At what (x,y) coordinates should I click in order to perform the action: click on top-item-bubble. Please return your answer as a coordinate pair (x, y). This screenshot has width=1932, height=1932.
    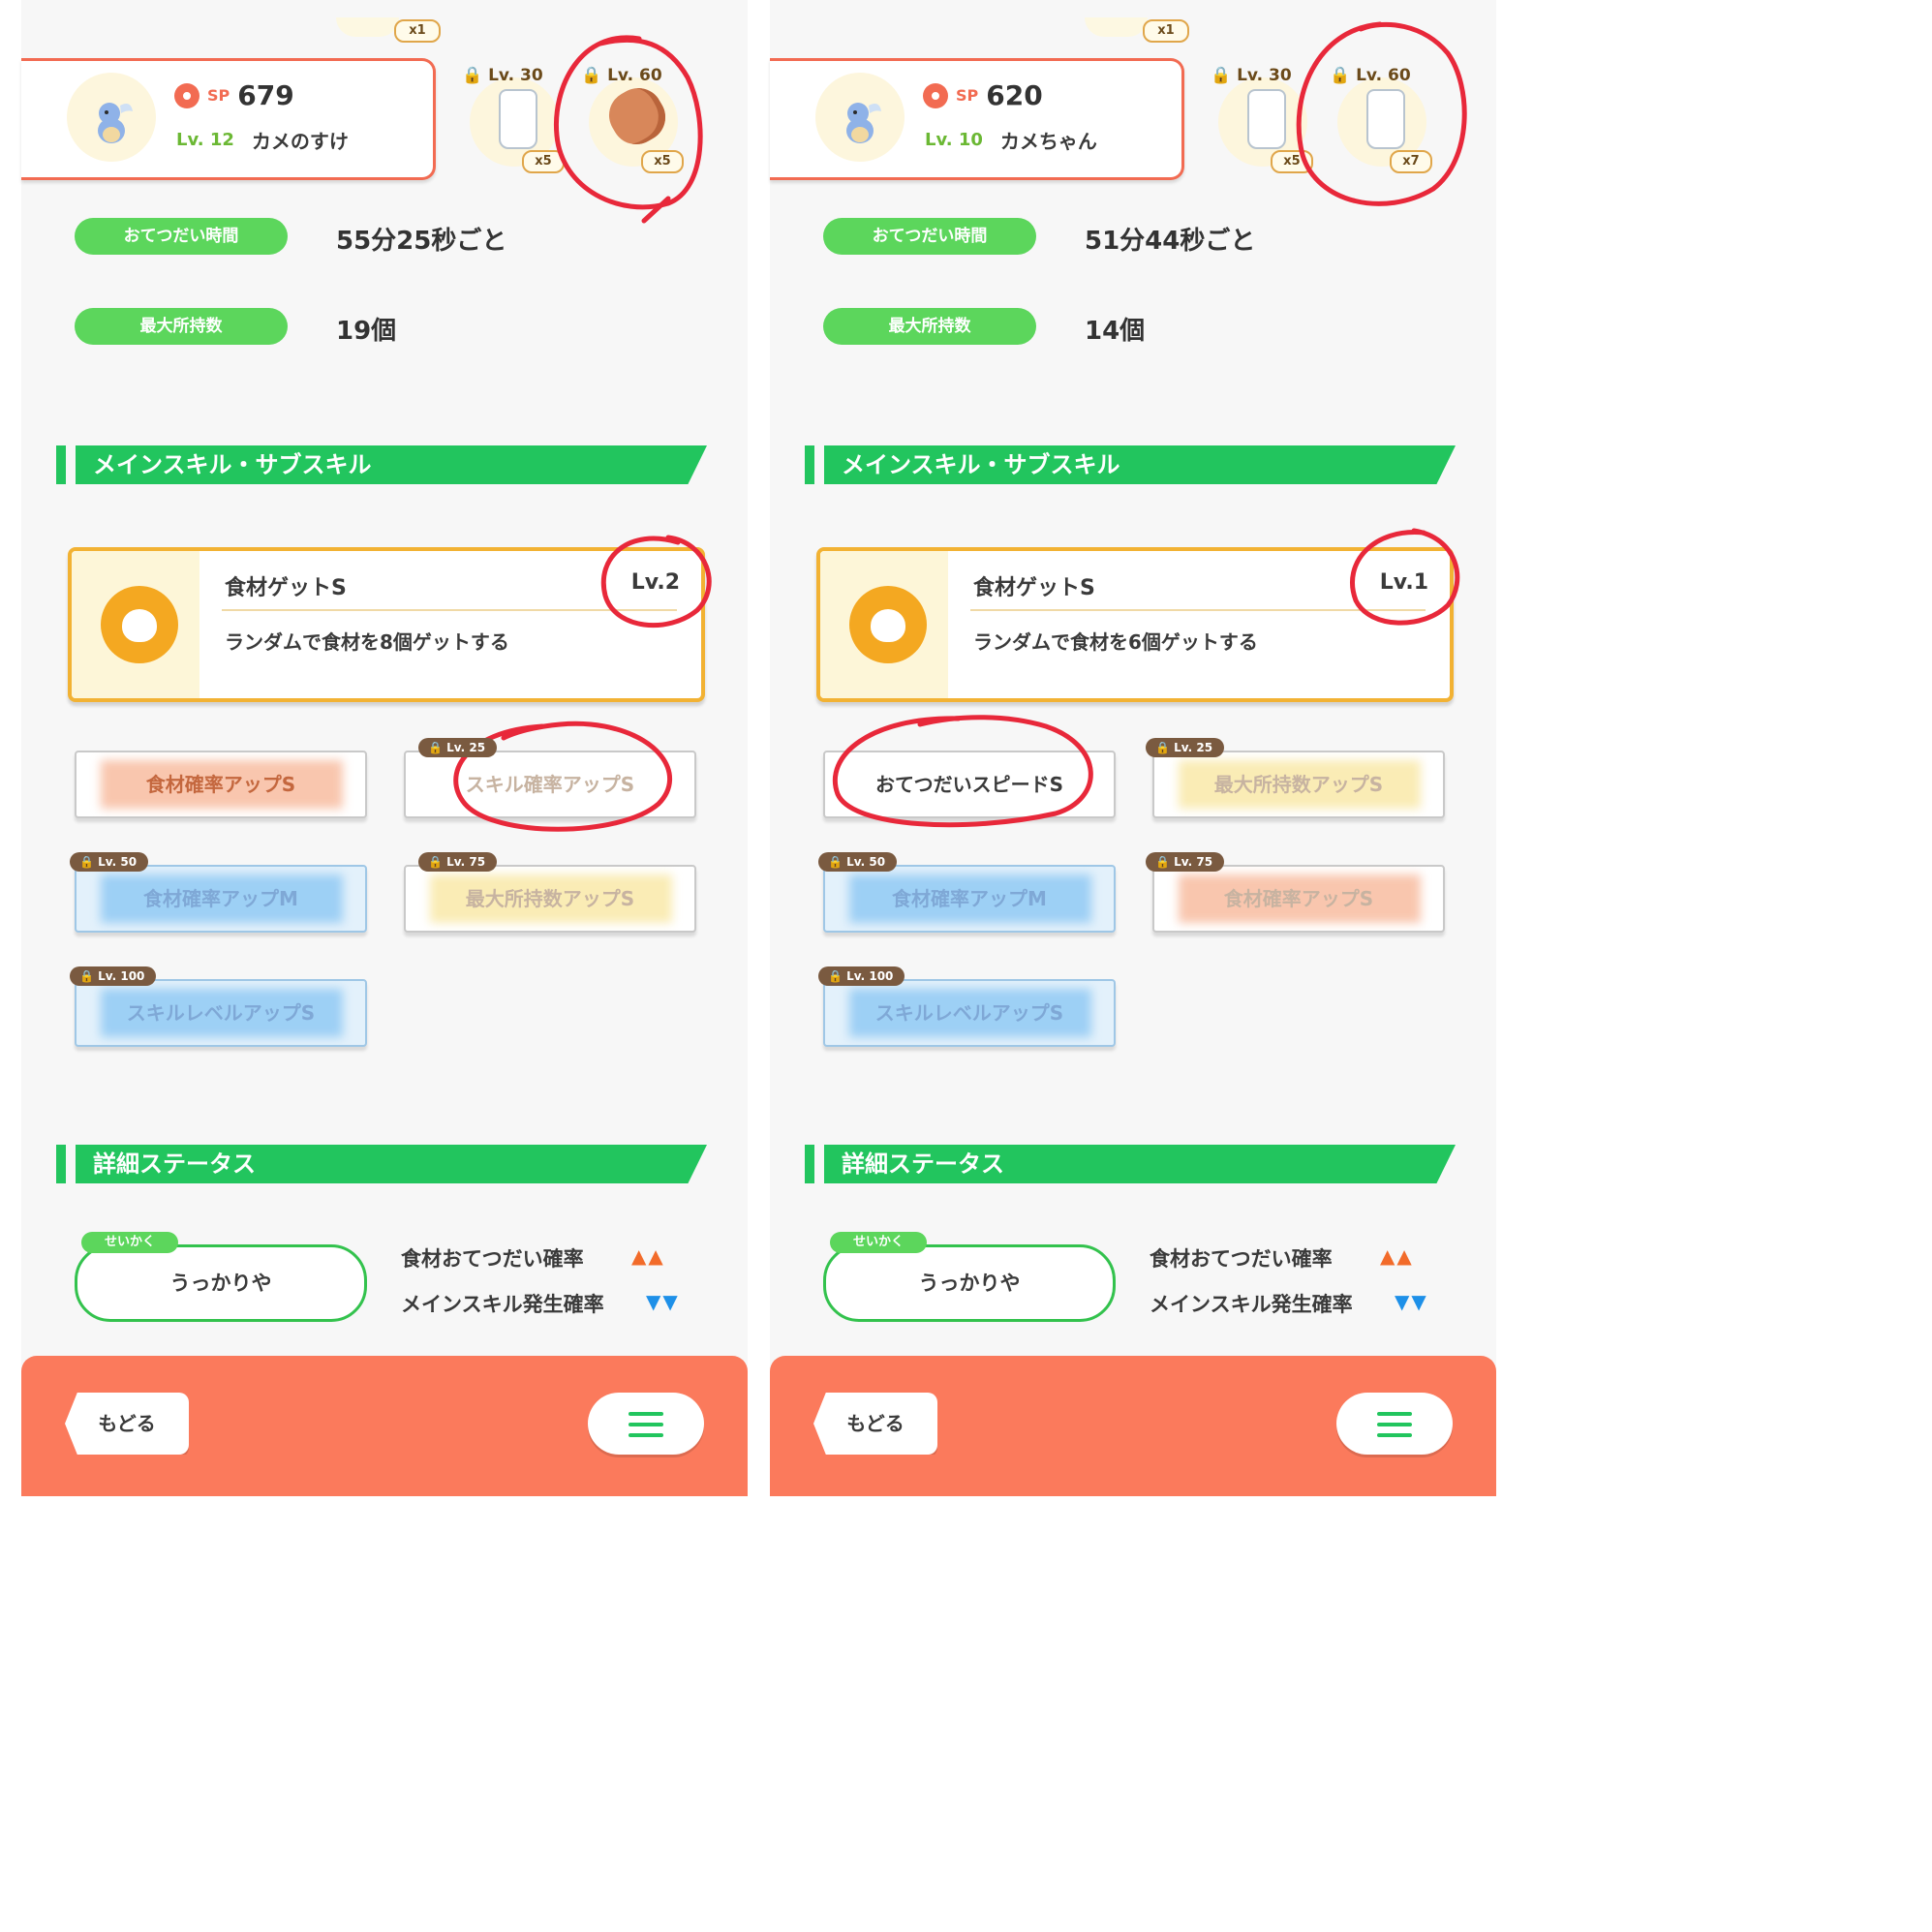
    Looking at the image, I should click on (1116, 27).